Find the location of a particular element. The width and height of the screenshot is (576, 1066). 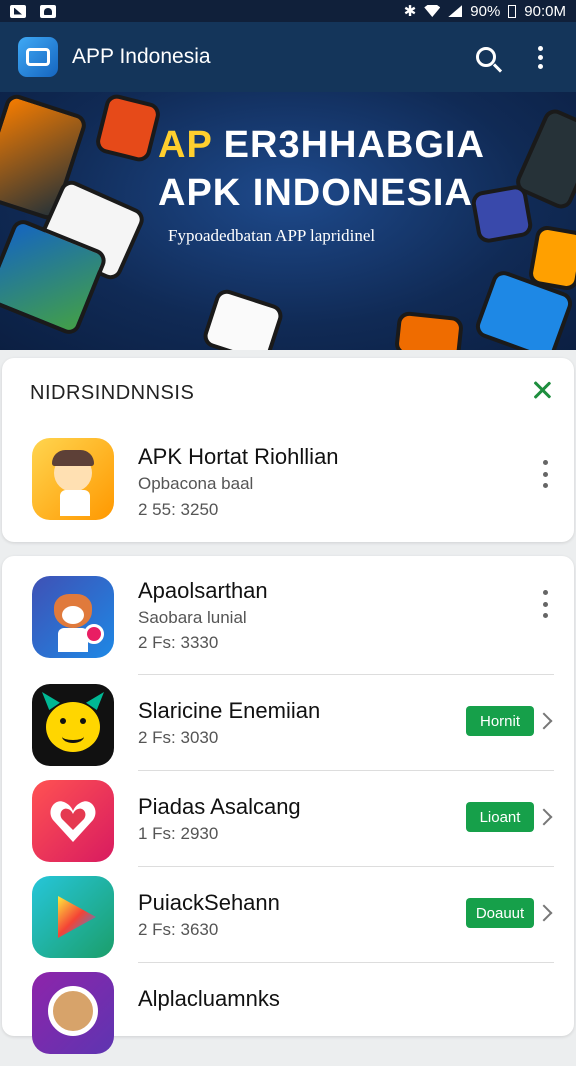

app-name: Alplacluamnks is located at coordinates (209, 998).